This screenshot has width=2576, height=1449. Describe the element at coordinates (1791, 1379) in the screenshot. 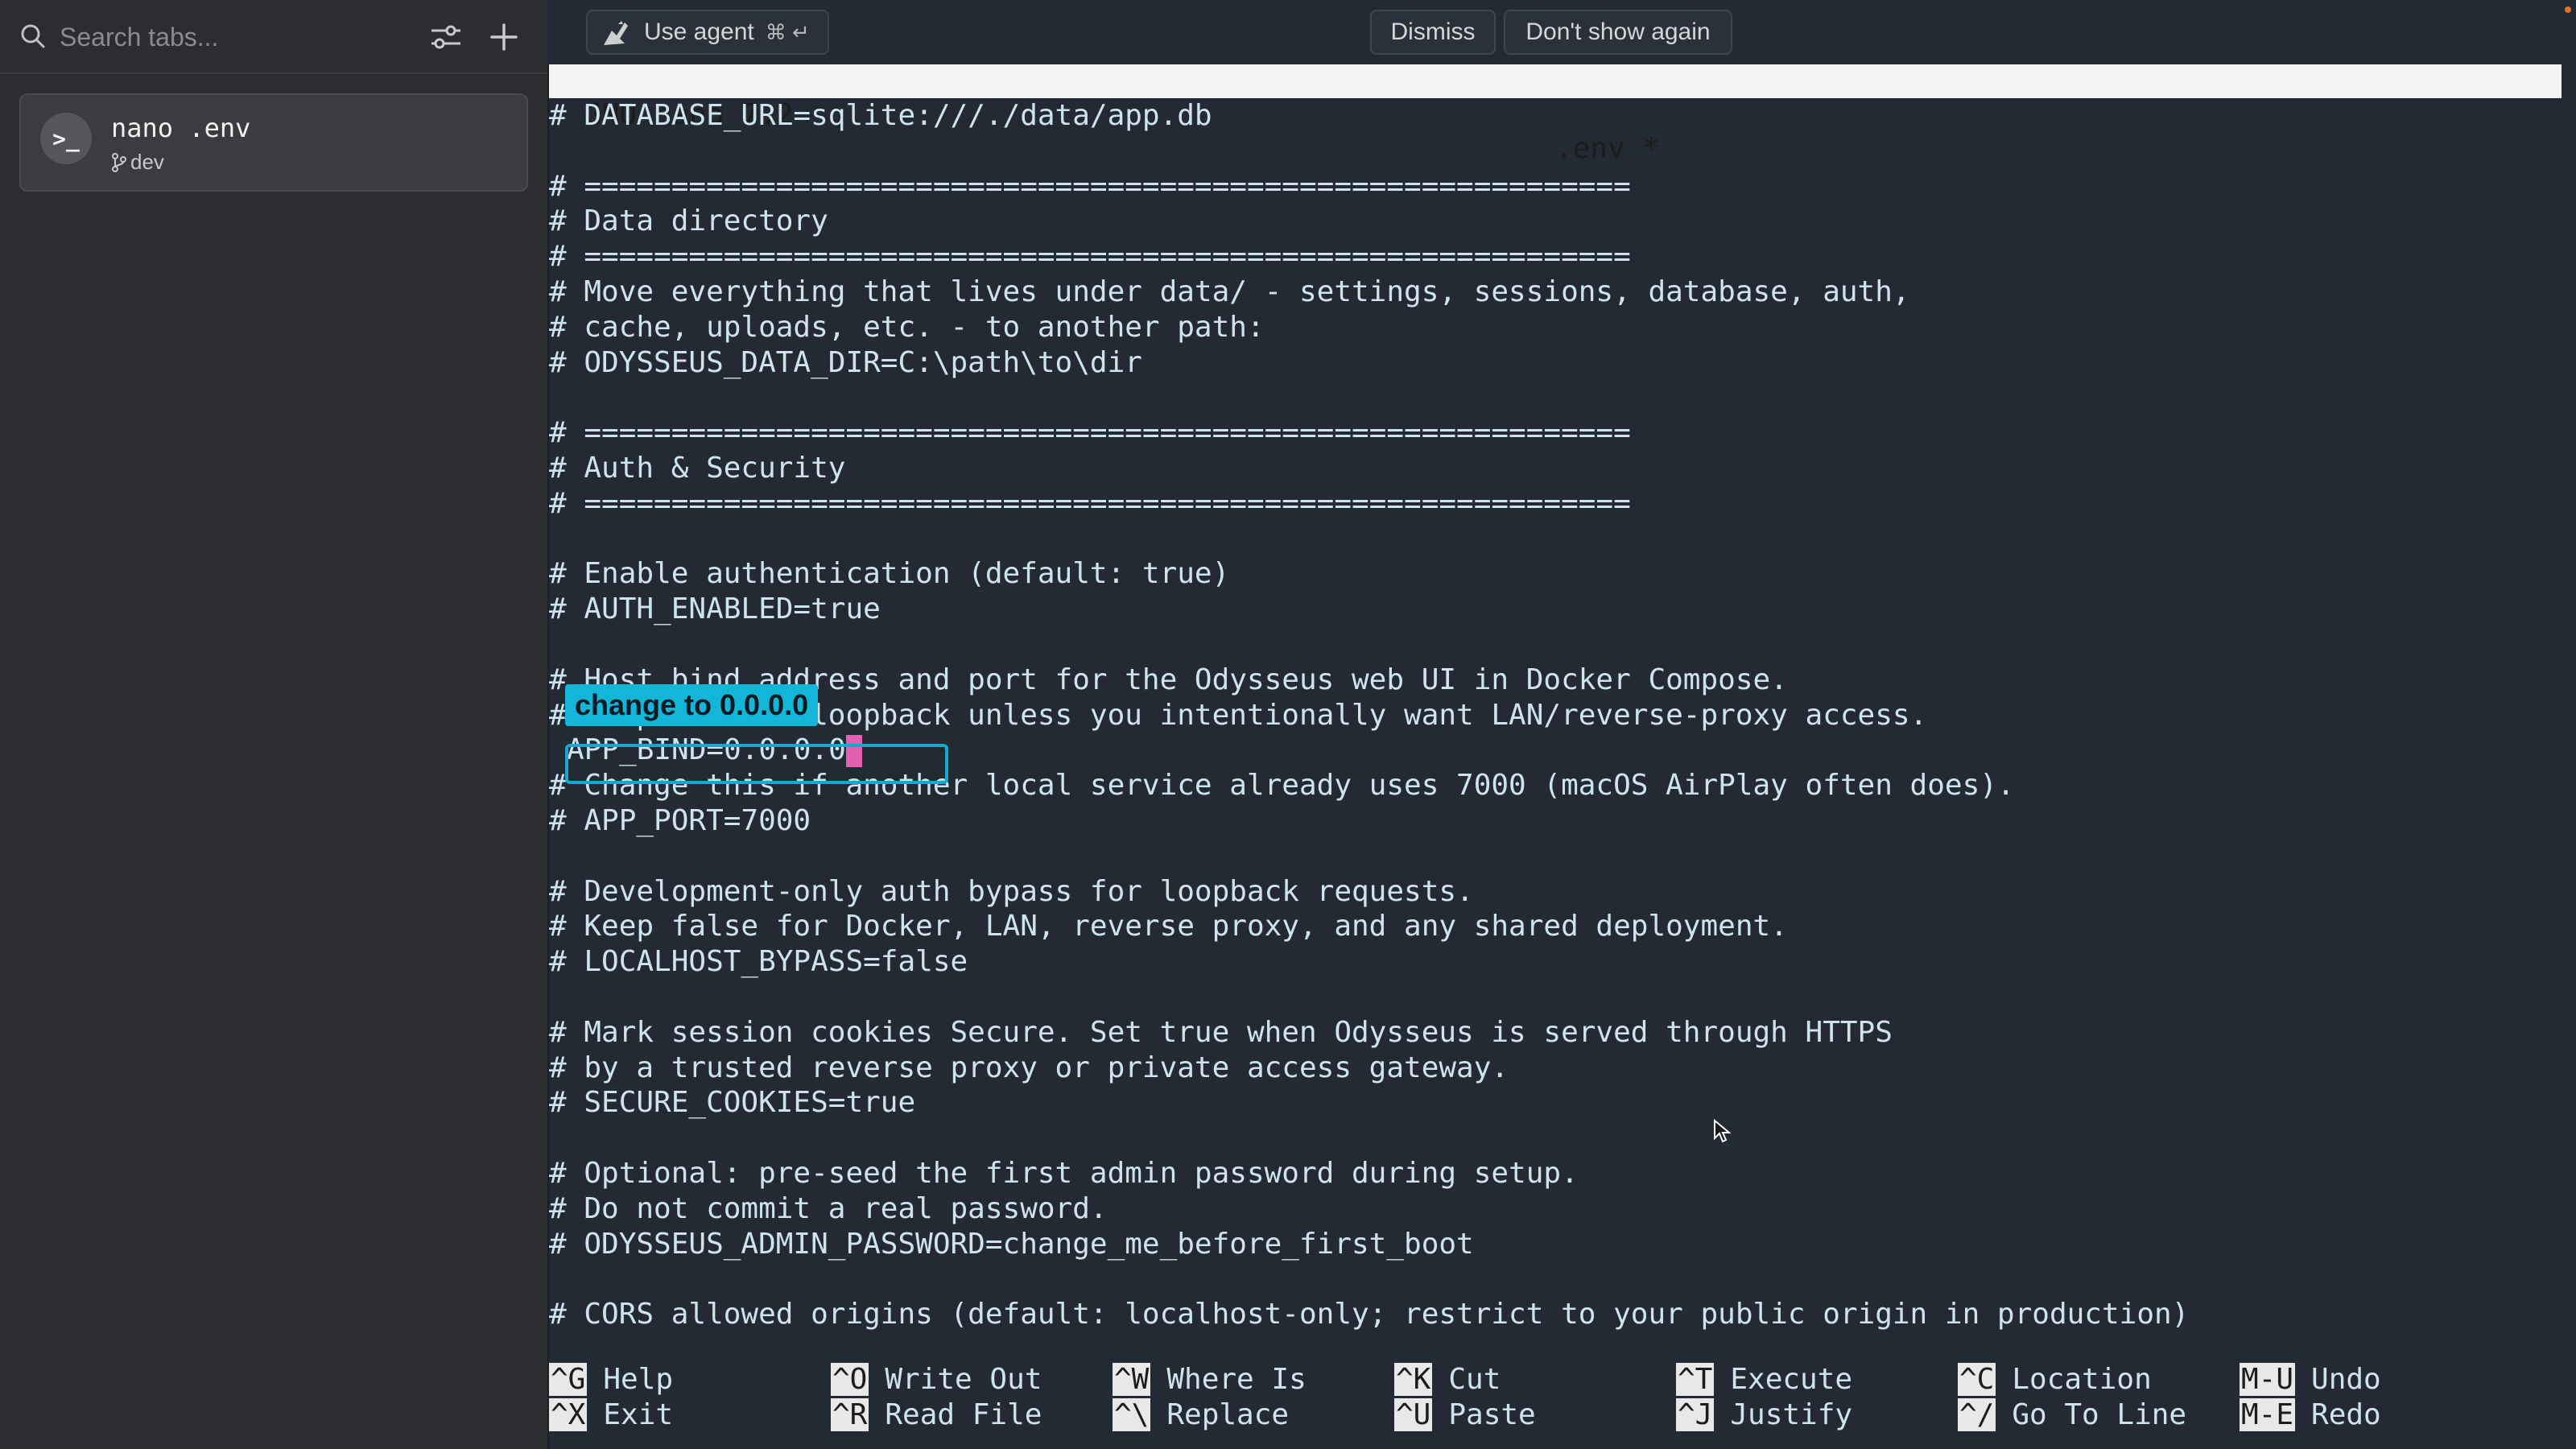

I see `shortcut-label: Execute` at that location.